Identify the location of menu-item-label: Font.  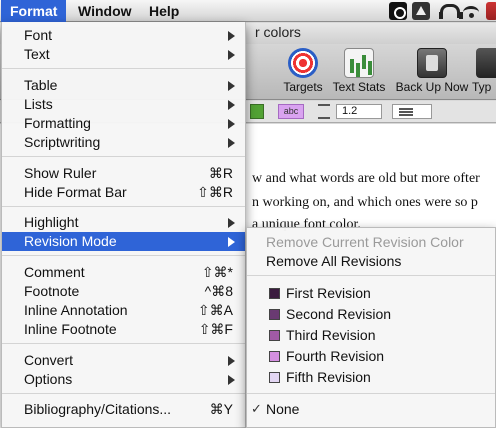
(38, 35).